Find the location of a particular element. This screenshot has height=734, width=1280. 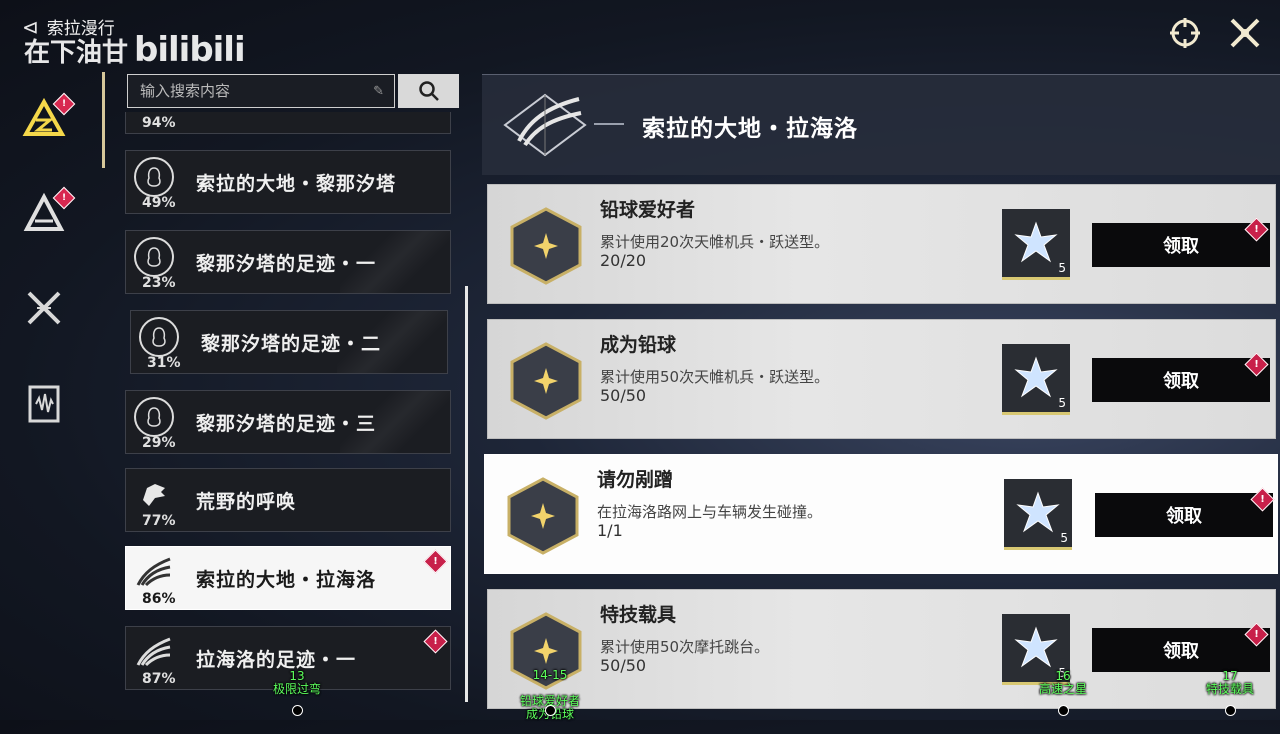

timeline-marker: 13 极限过弯 is located at coordinates (297, 683).